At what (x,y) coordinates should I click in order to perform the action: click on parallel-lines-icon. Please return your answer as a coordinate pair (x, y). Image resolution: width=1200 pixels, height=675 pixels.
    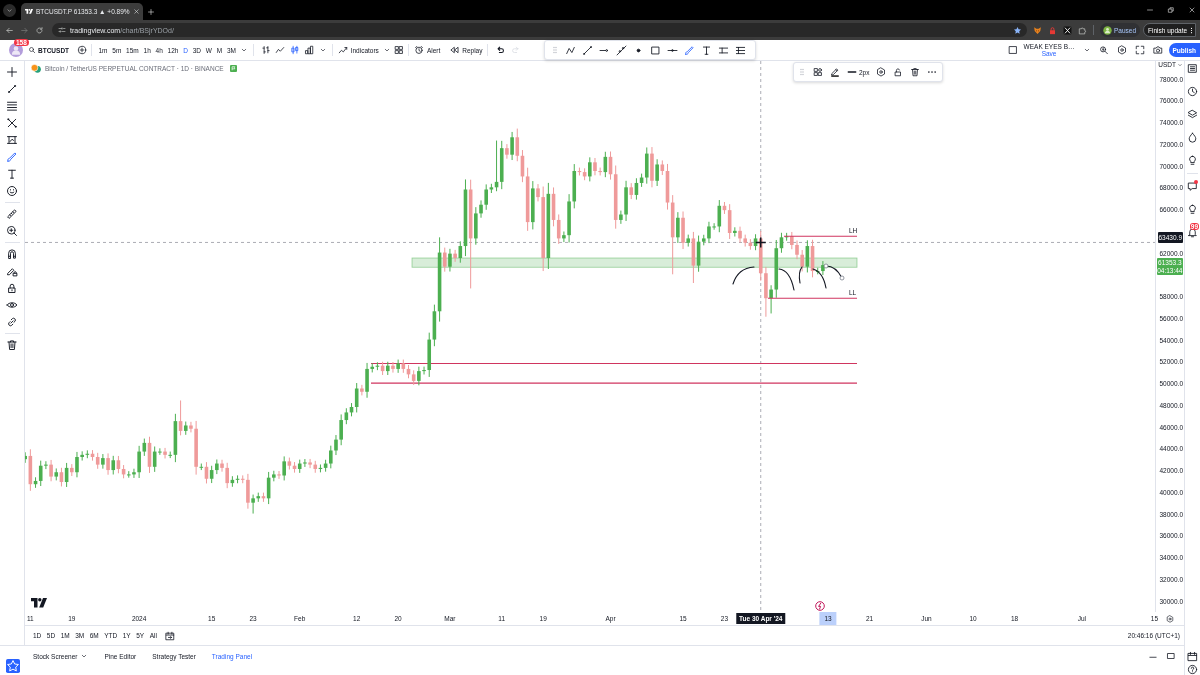
    Looking at the image, I should click on (724, 50).